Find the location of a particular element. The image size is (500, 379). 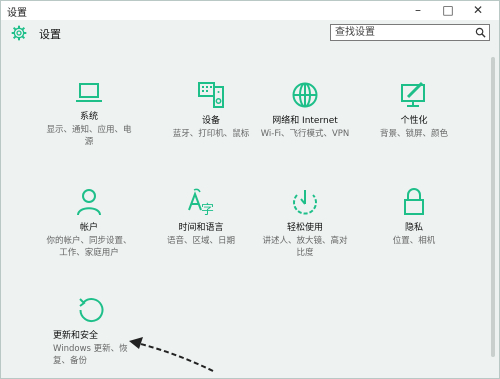

tile-accounts: 帐户 你的帐户、同步设置、 工作、家庭用户 is located at coordinates (89, 223).